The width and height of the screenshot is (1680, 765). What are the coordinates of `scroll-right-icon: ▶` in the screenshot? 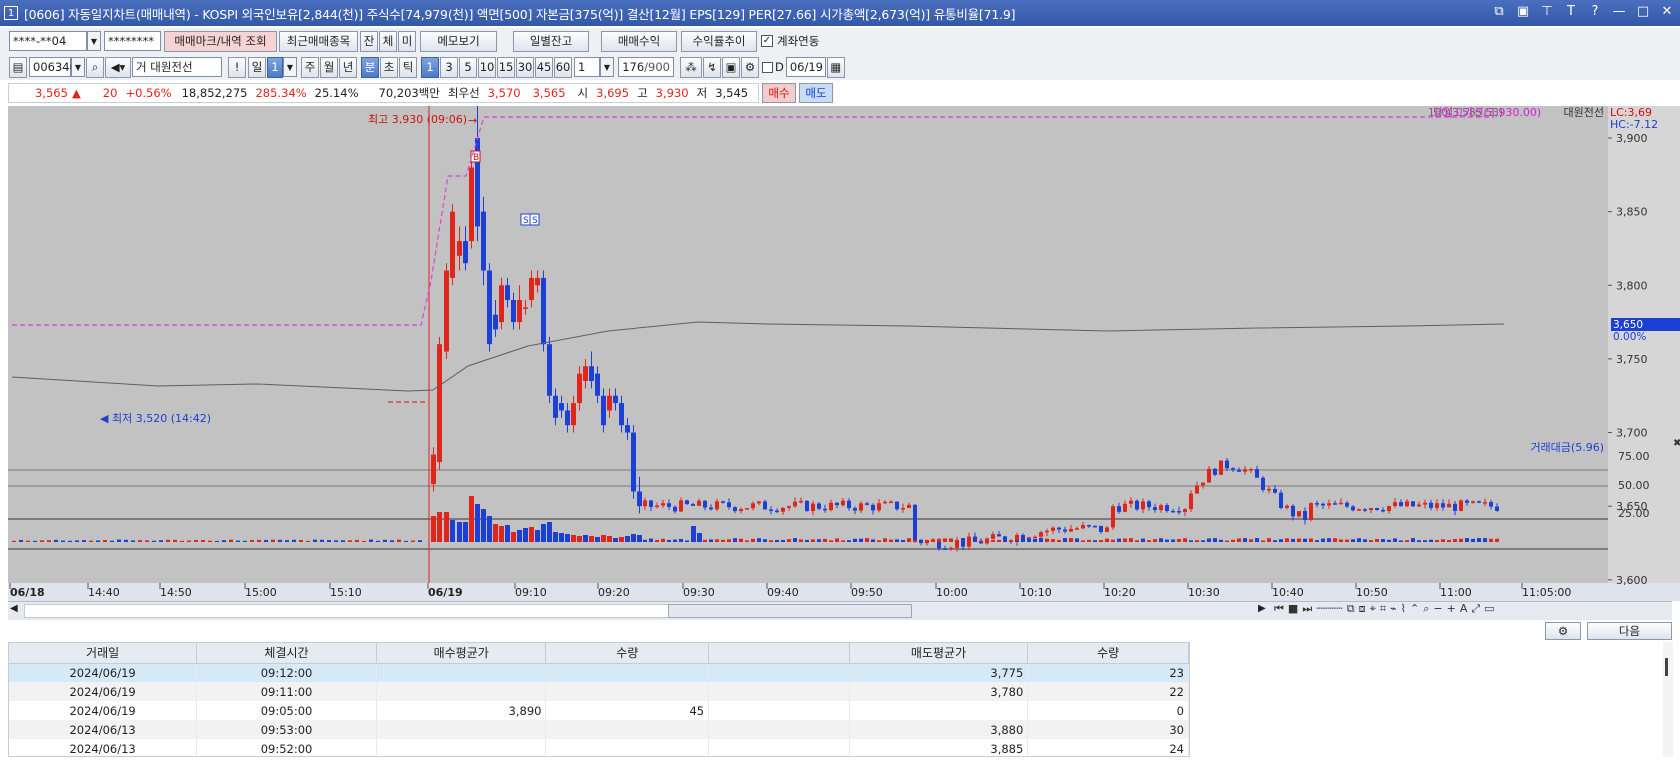 It's located at (1262, 608).